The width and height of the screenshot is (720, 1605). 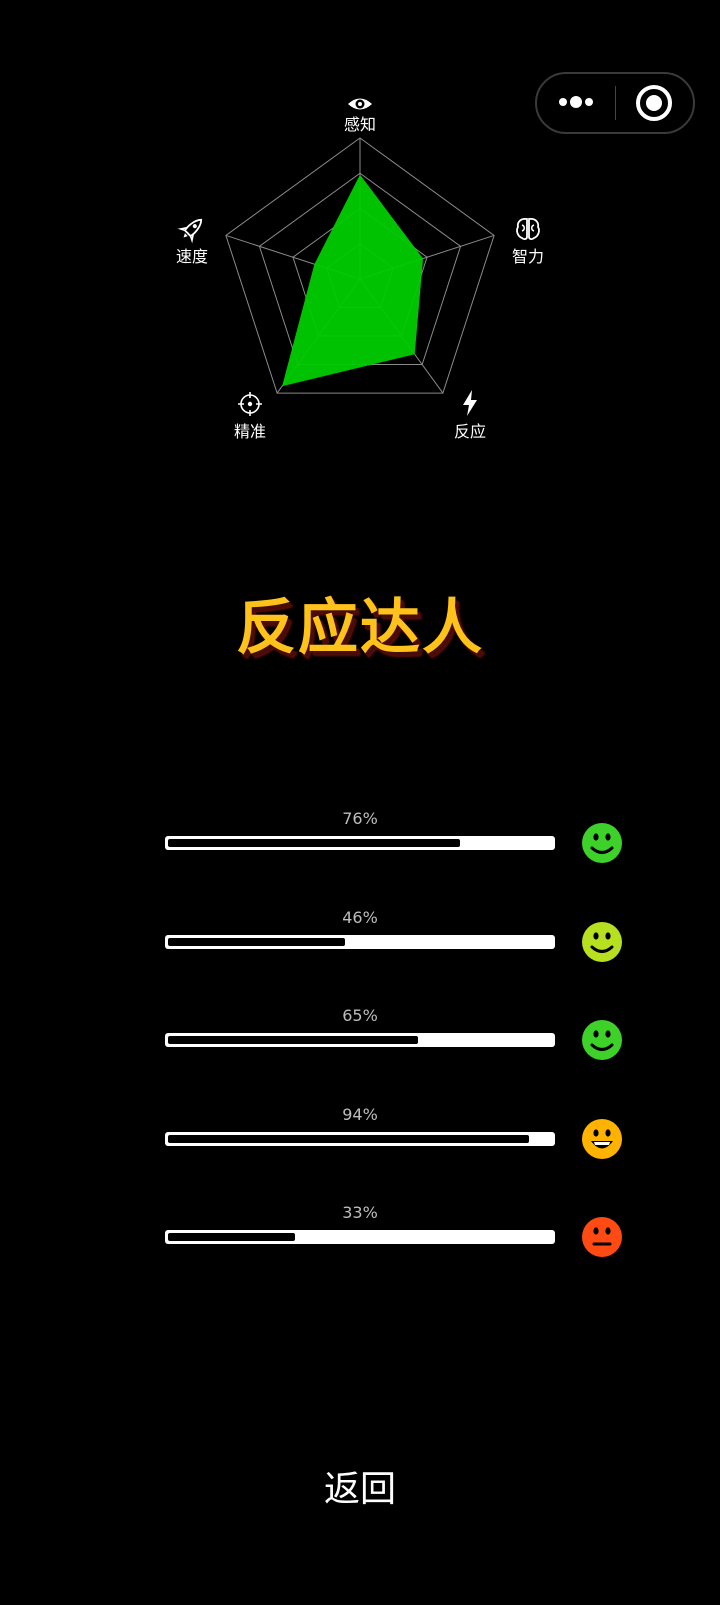 I want to click on crosshair-icon, so click(x=250, y=404).